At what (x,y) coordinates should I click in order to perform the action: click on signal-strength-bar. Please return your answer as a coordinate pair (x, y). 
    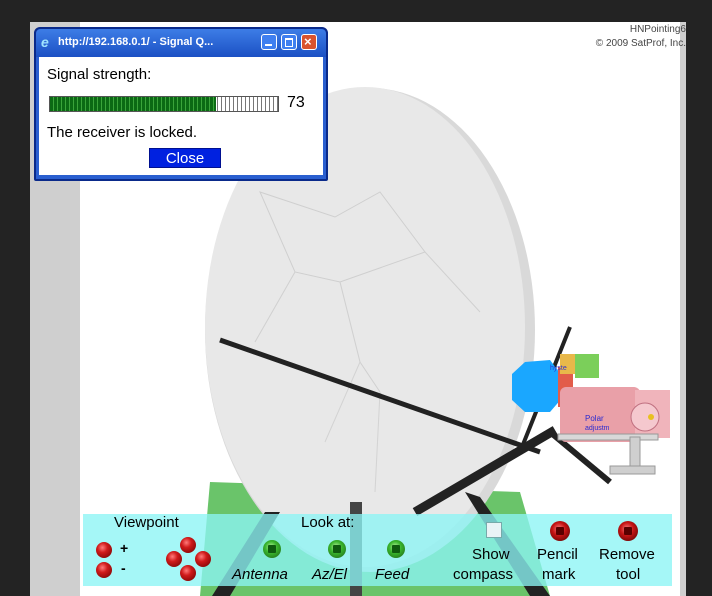
    Looking at the image, I should click on (164, 104).